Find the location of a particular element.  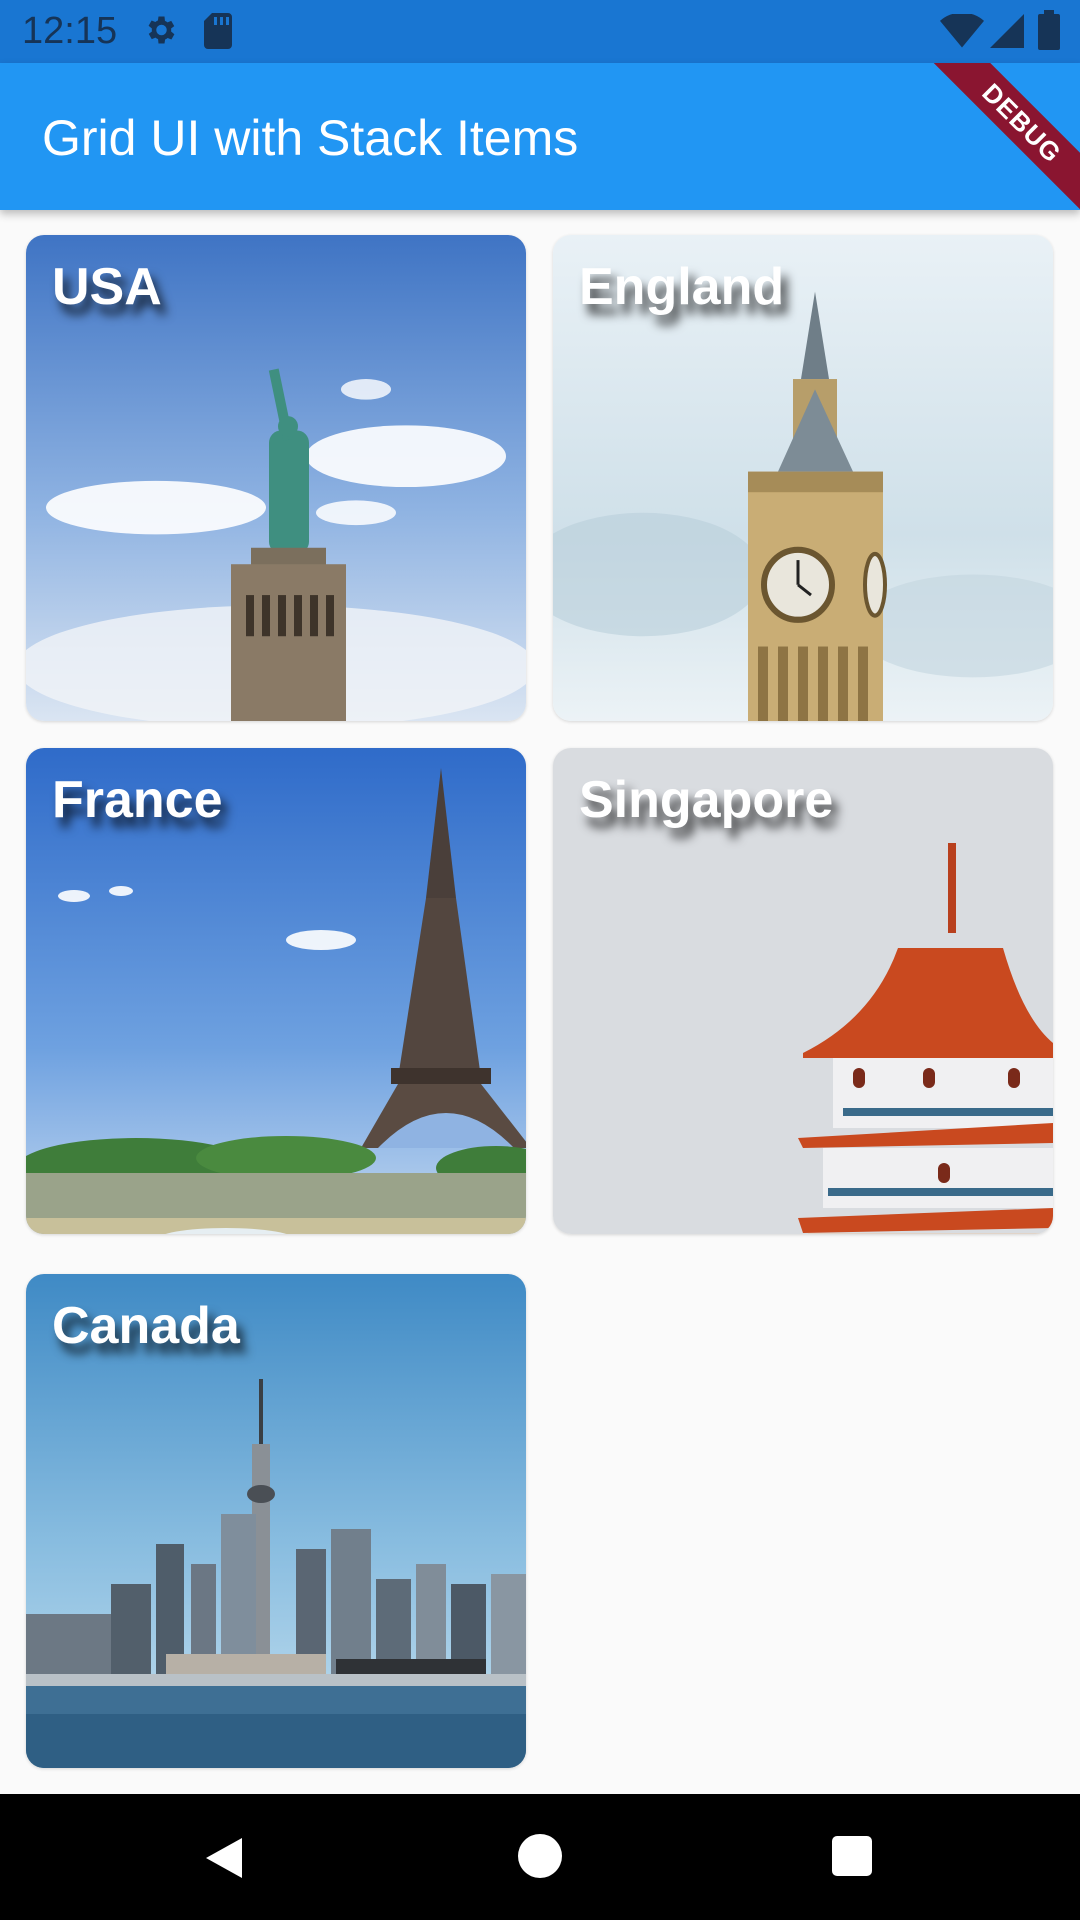

home-icon is located at coordinates (540, 1856).